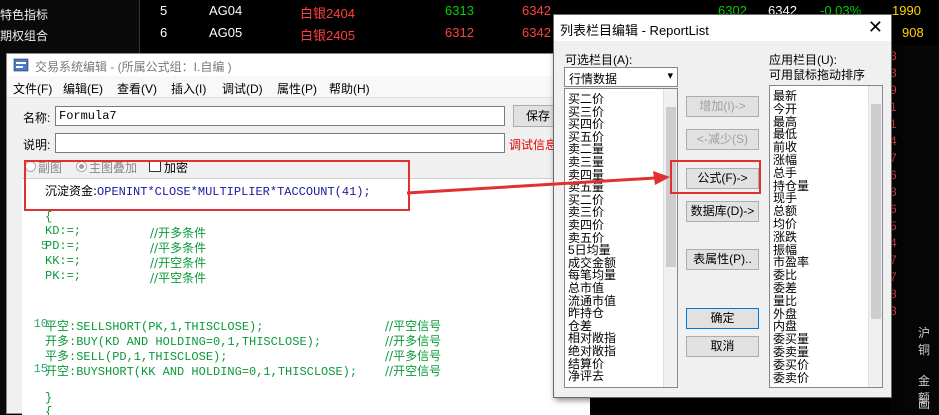  Describe the element at coordinates (164, 32) in the screenshot. I see `quote-num: 6` at that location.